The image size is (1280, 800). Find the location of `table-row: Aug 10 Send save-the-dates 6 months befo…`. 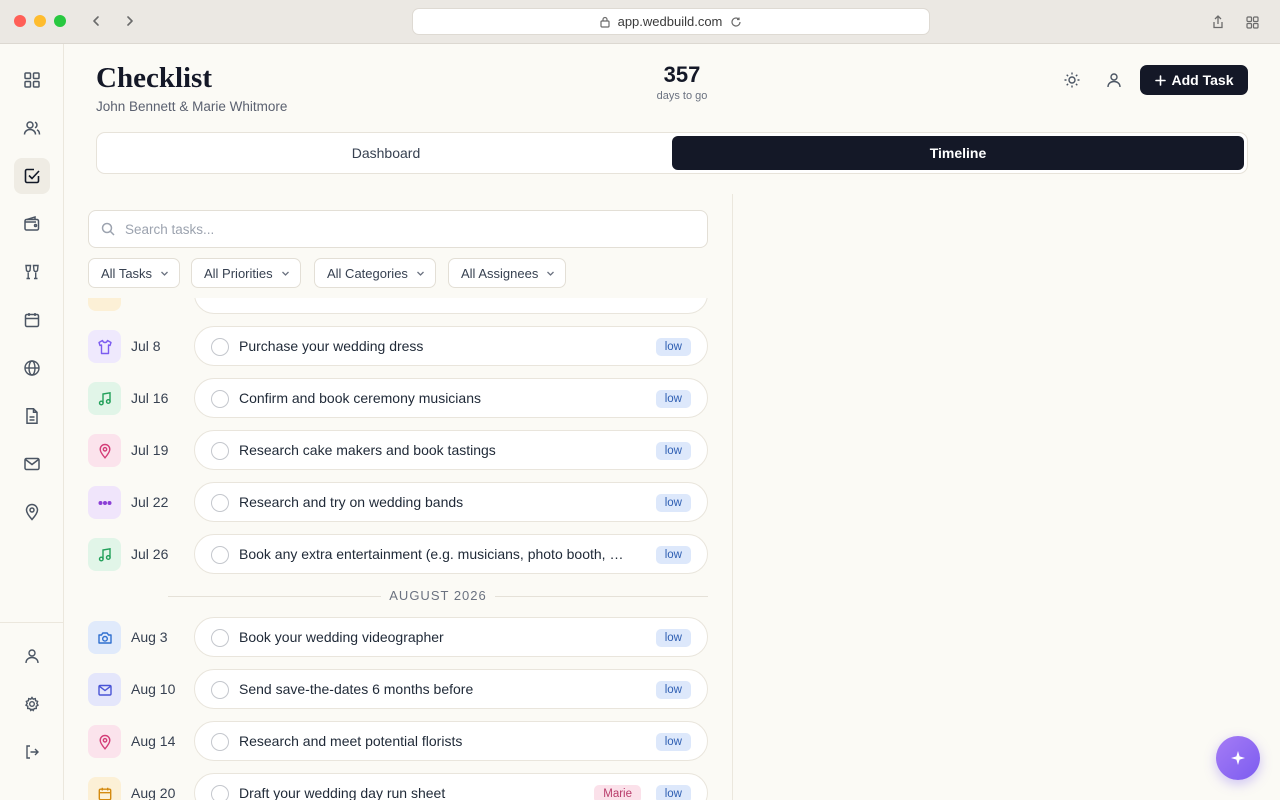

table-row: Aug 10 Send save-the-dates 6 months befo… is located at coordinates (398, 689).